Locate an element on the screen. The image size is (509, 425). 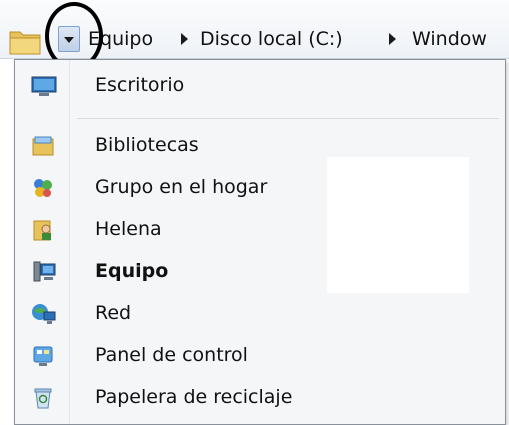
libraries-icon is located at coordinates (43, 146).